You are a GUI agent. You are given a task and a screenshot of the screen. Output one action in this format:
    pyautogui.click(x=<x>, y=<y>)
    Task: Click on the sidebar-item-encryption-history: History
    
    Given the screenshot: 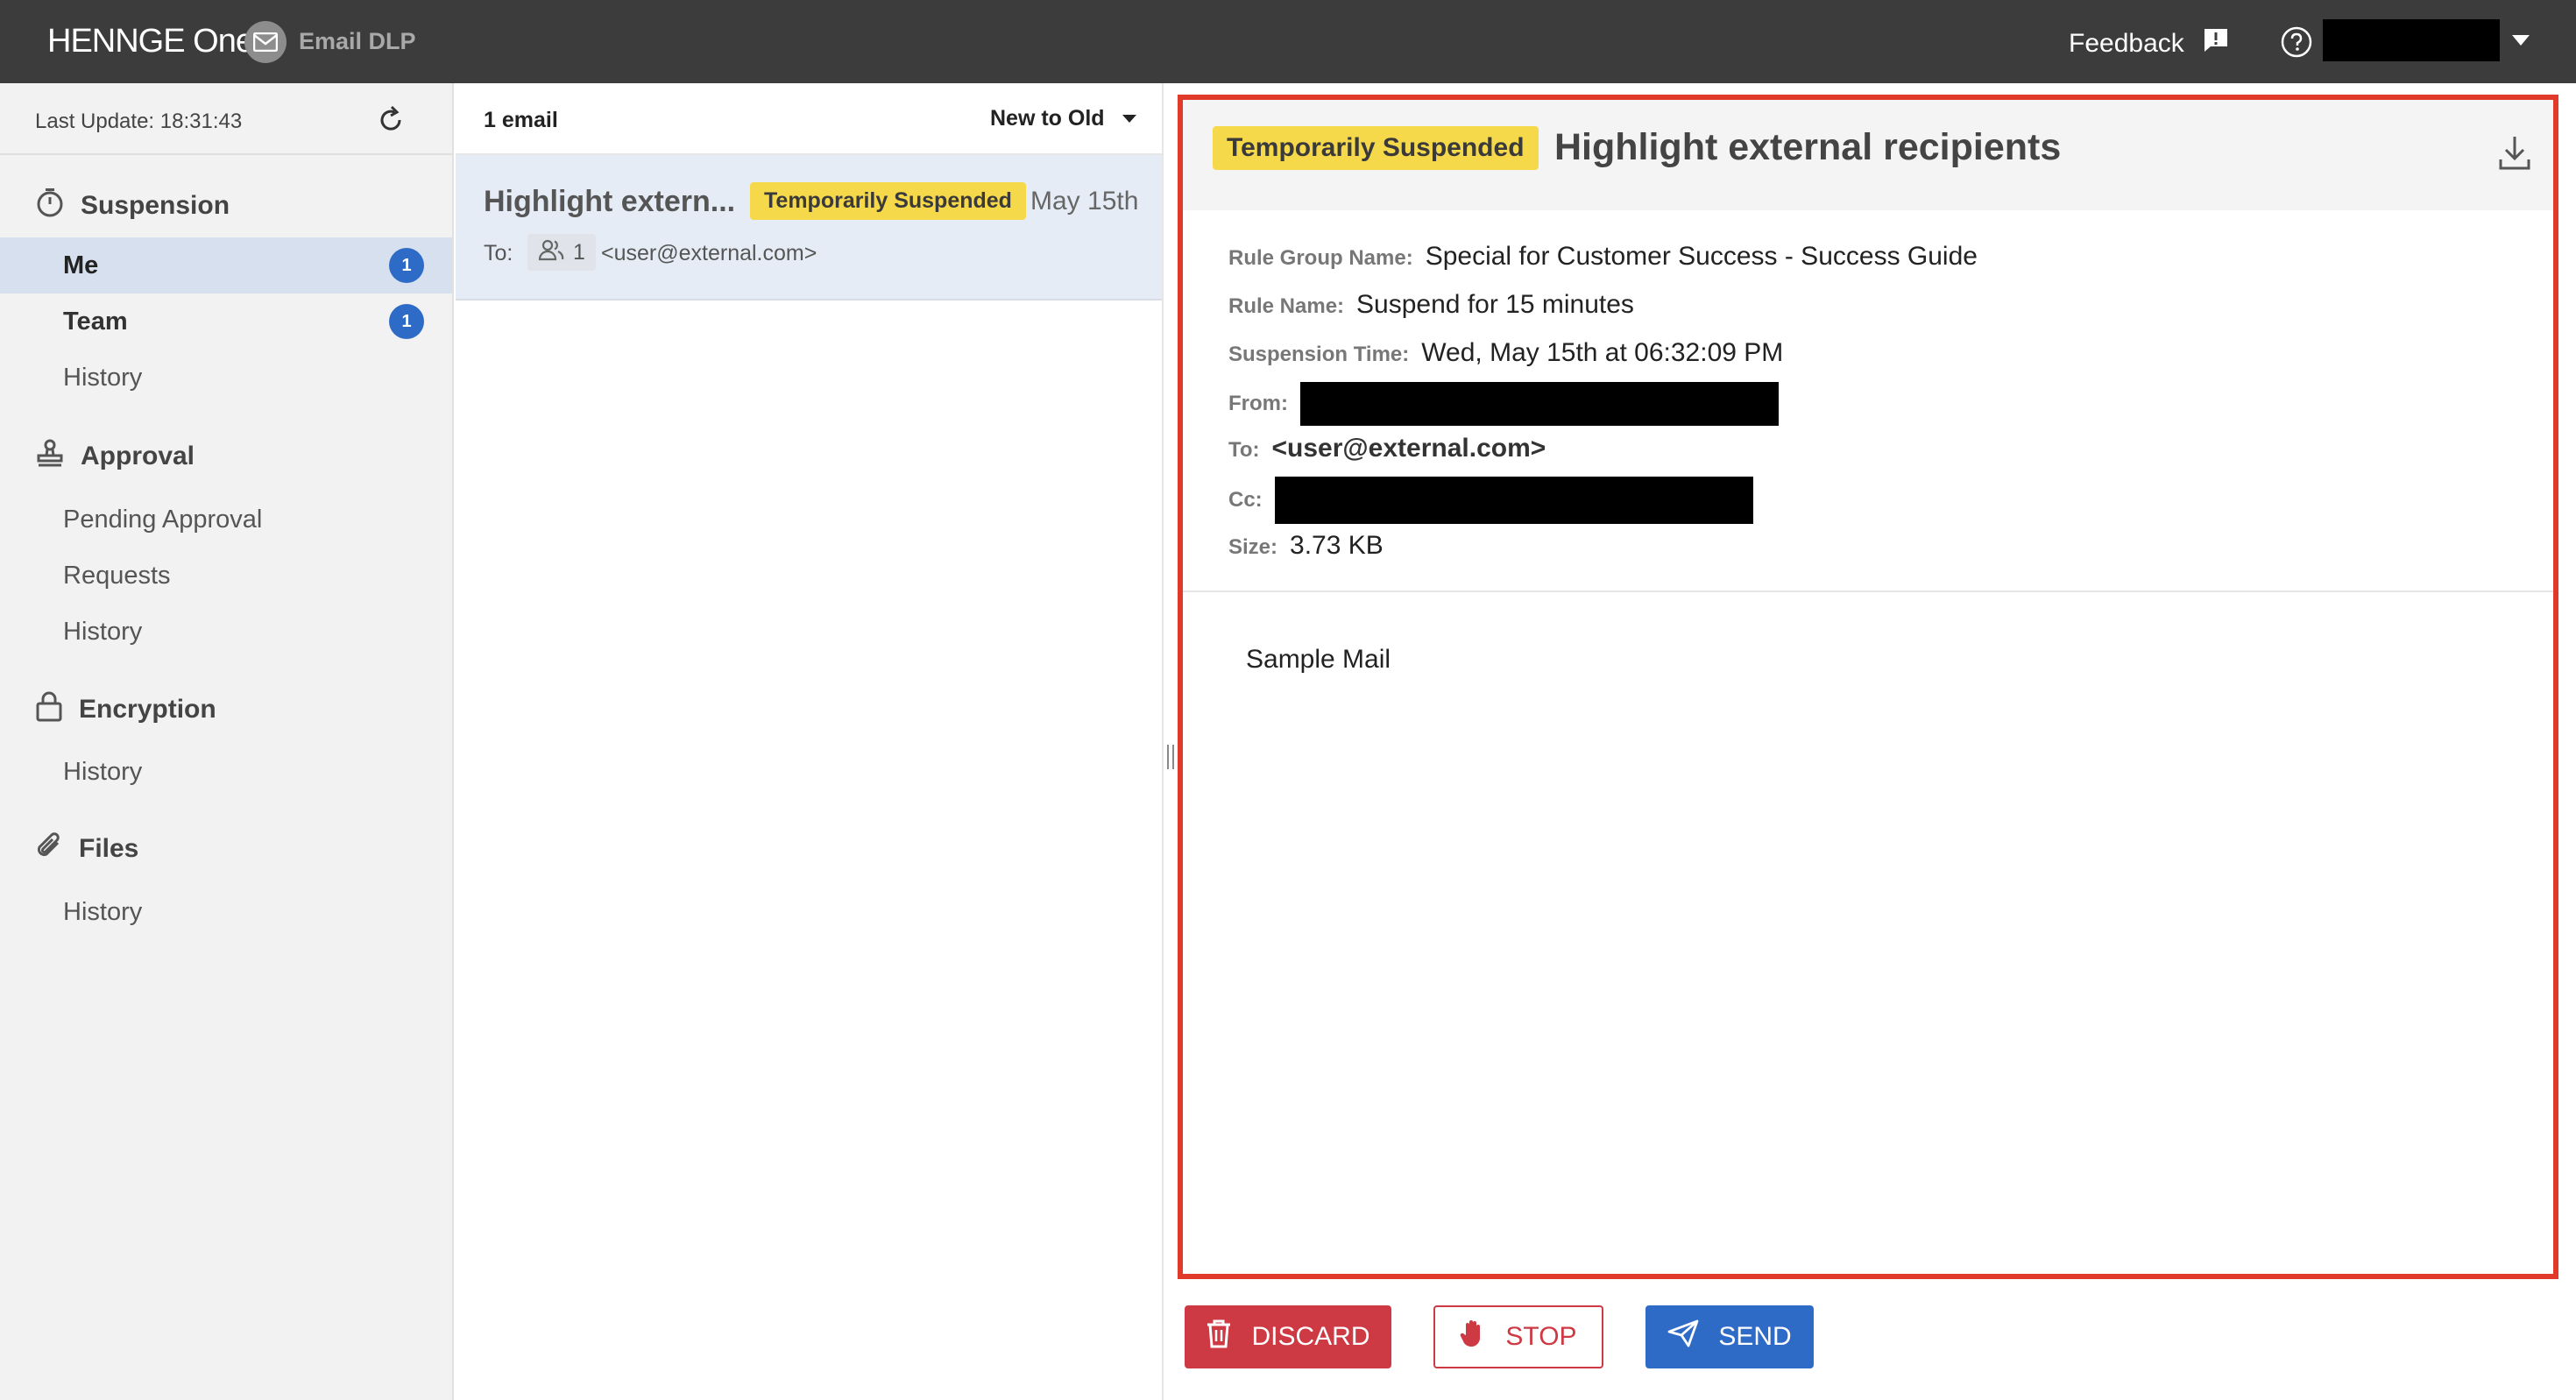 What is the action you would take?
    pyautogui.click(x=226, y=772)
    